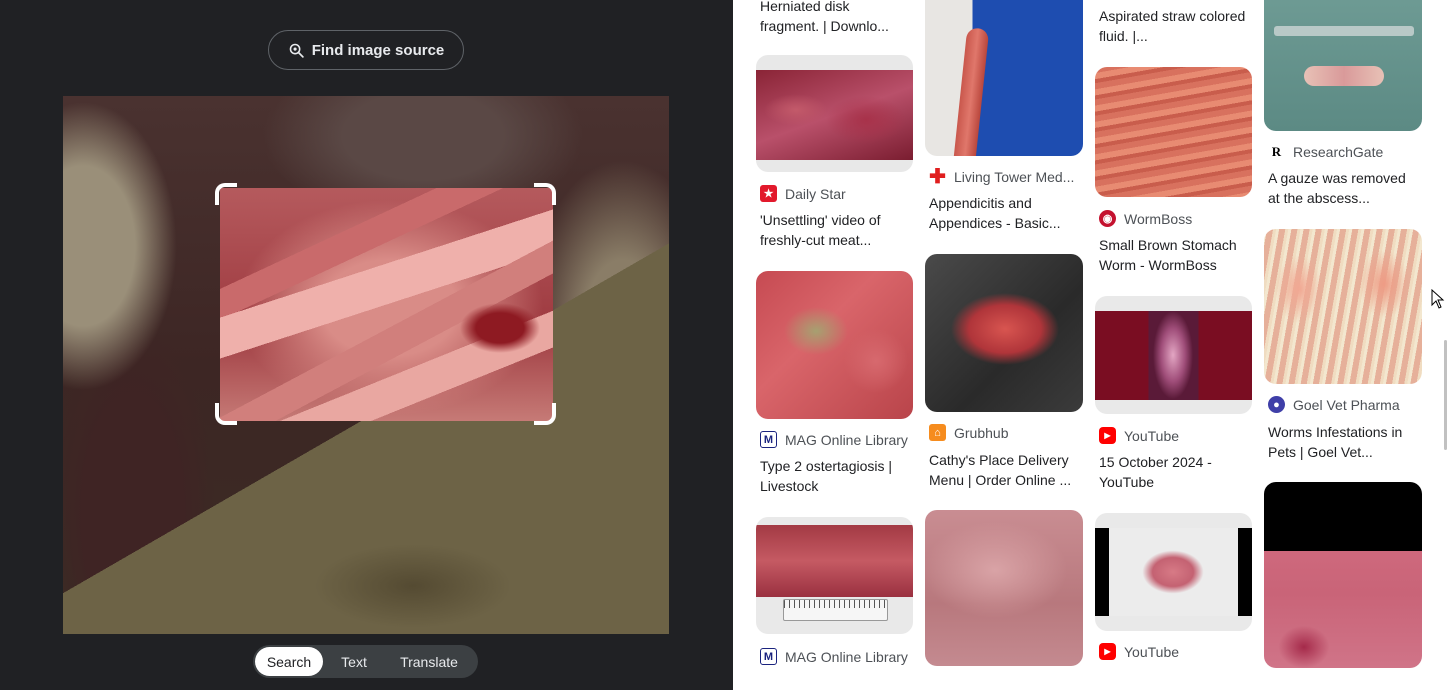 Image resolution: width=1449 pixels, height=690 pixels. What do you see at coordinates (1158, 218) in the screenshot?
I see `source-label: WormBoss` at bounding box center [1158, 218].